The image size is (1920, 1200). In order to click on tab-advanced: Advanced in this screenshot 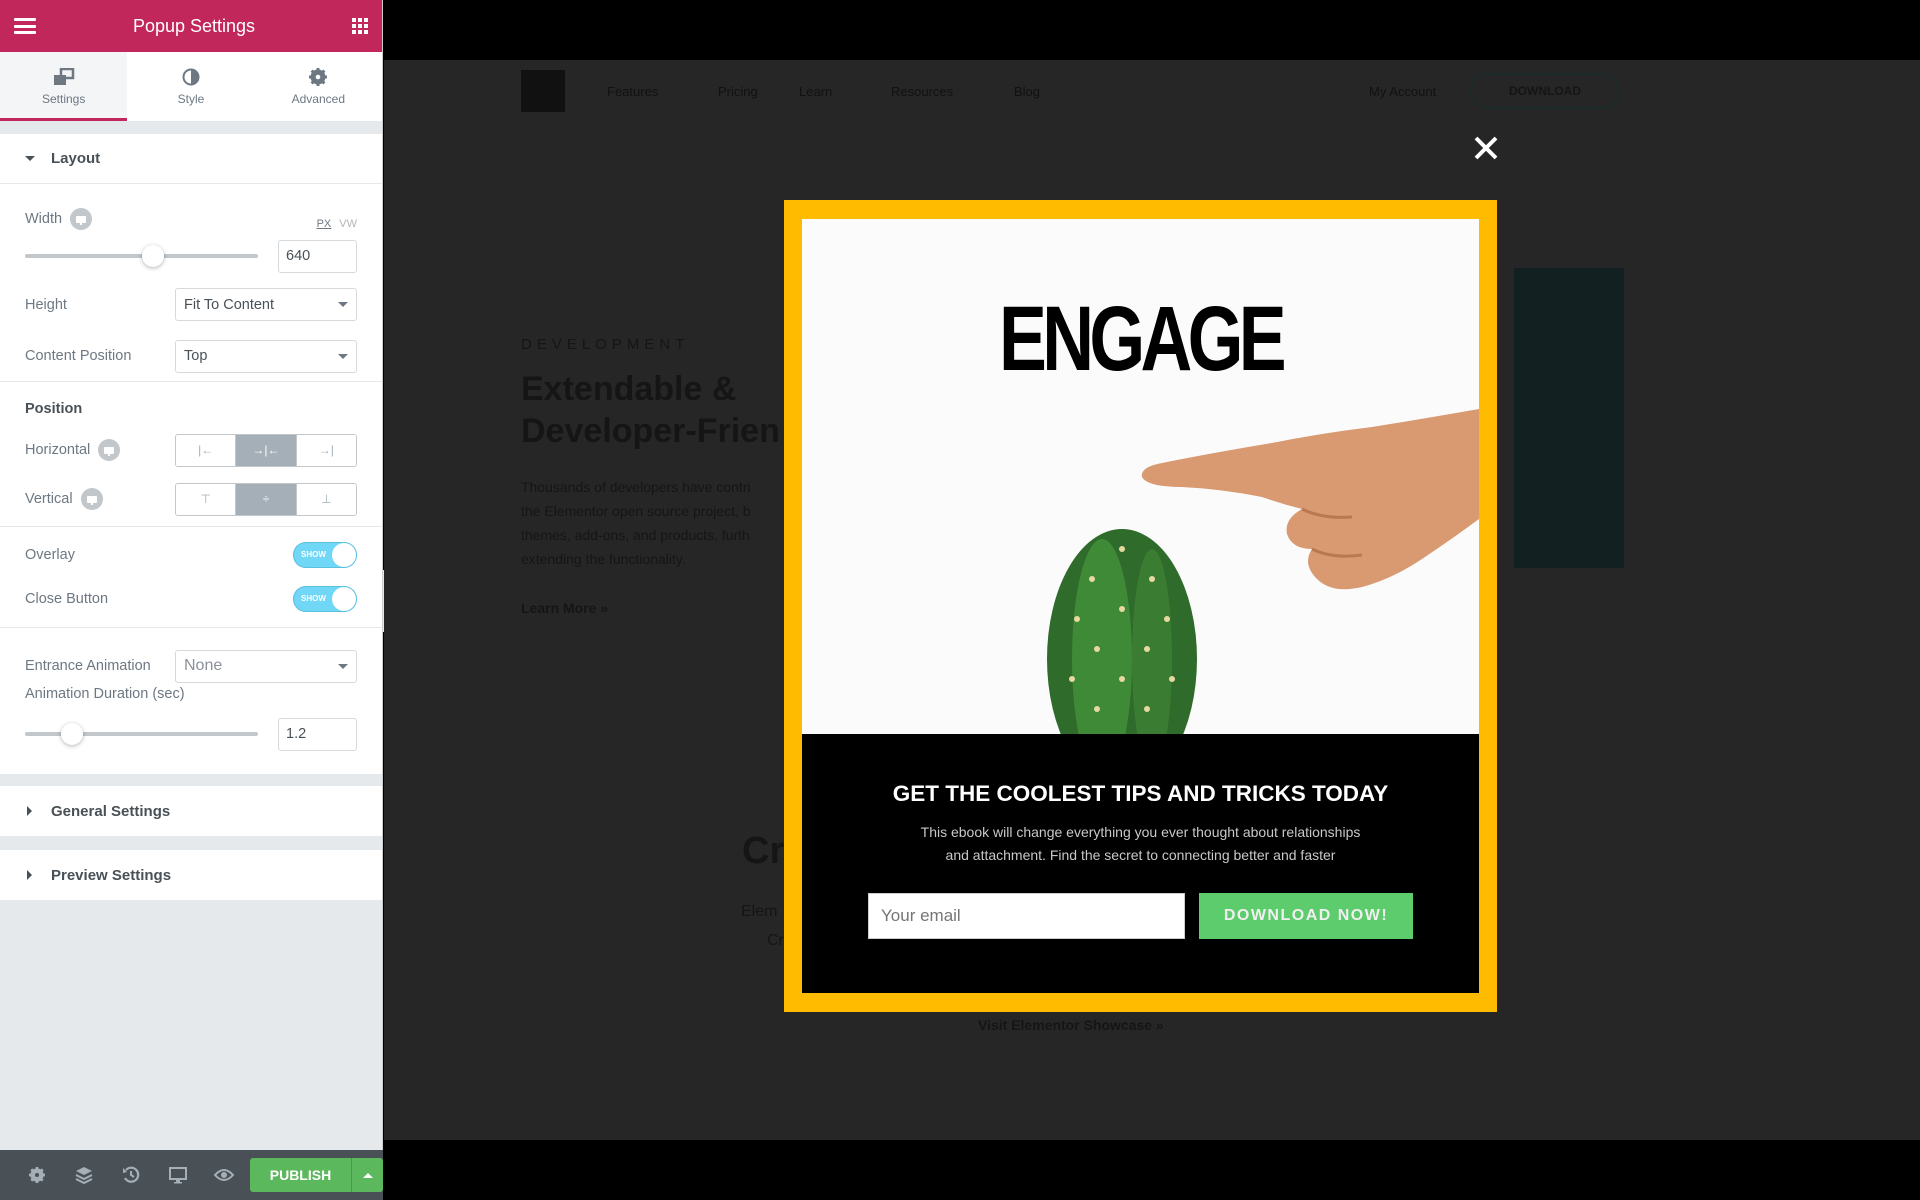, I will do `click(318, 86)`.